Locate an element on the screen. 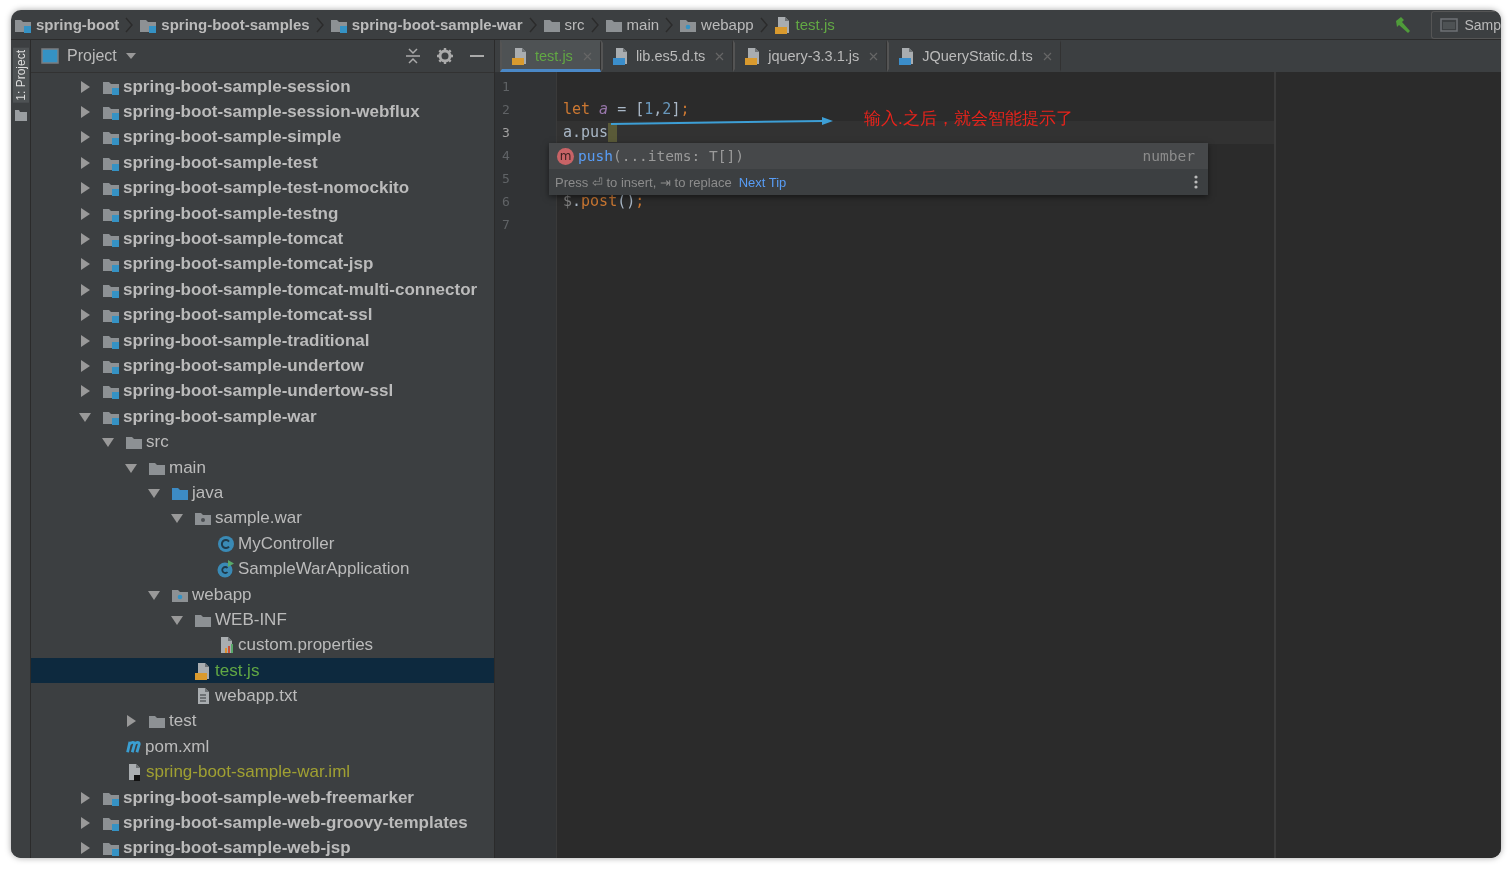  tree-item: spring-boot-sample-test is located at coordinates (220, 162).